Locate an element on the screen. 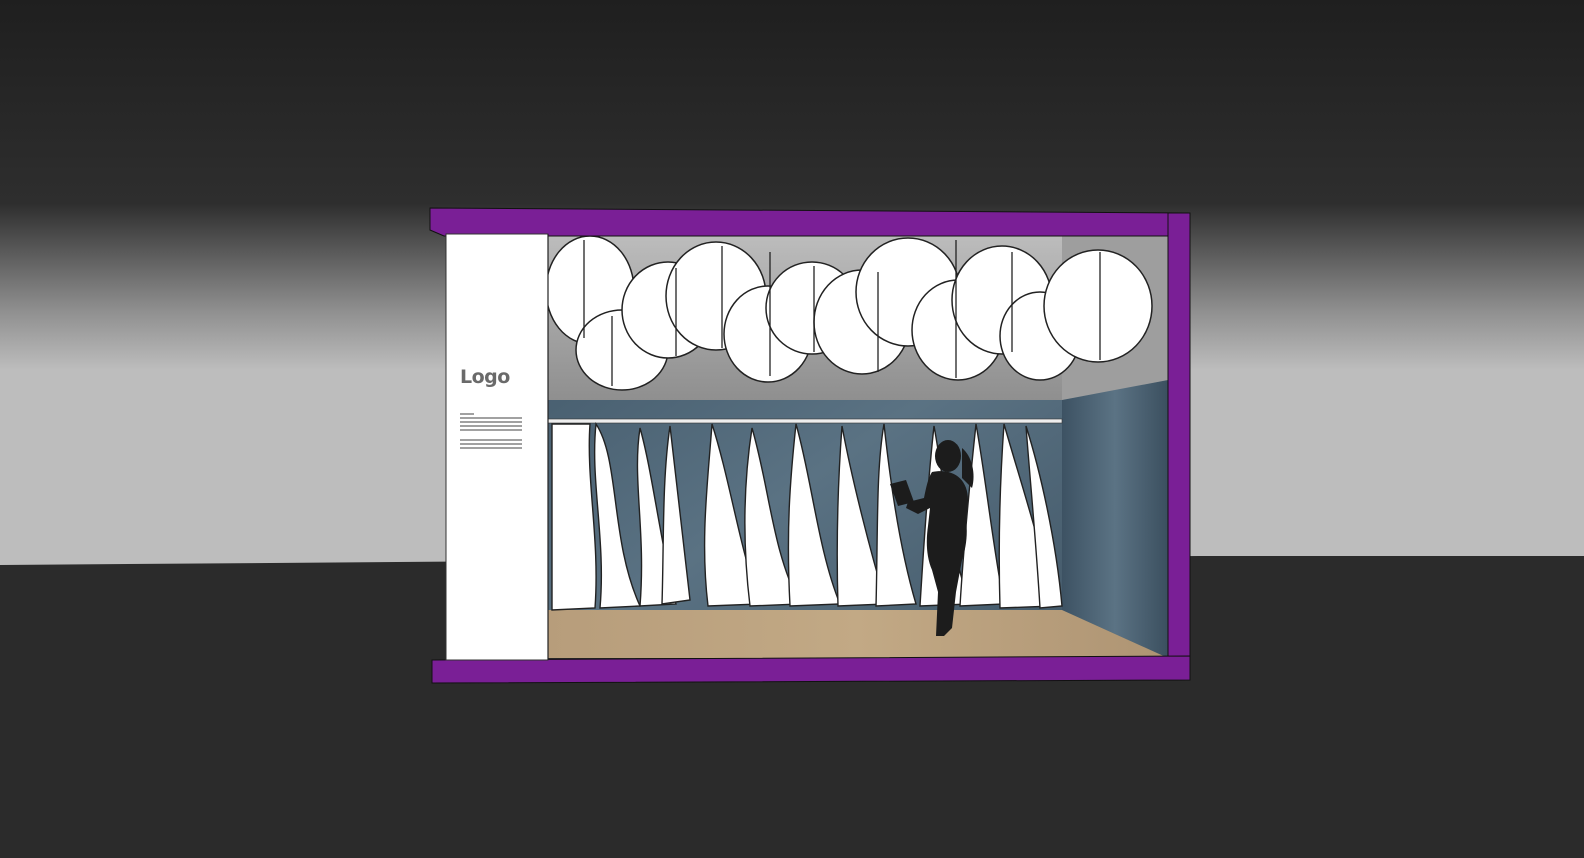 The image size is (1584, 858). logo-text: Logo is located at coordinates (485, 377).